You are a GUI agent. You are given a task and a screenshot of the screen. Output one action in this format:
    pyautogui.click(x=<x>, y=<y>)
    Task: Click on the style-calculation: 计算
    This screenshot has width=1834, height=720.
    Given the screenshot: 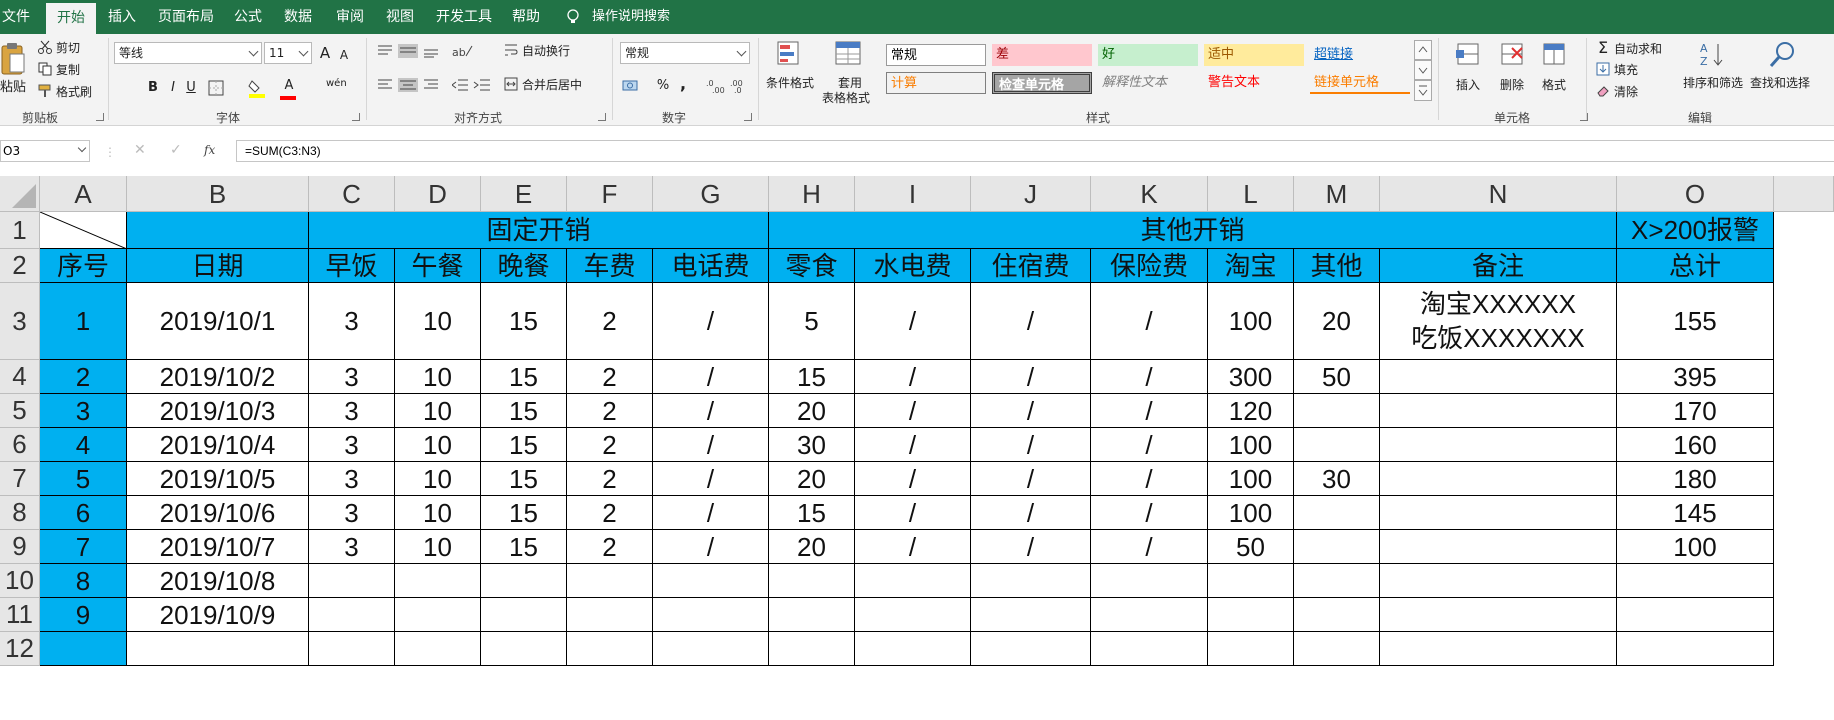 What is the action you would take?
    pyautogui.click(x=936, y=83)
    